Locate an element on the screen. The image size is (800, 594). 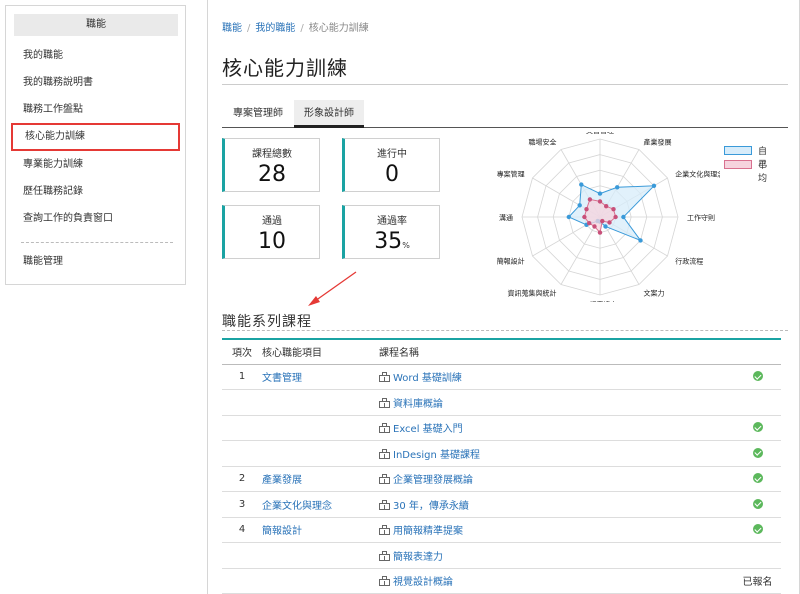
stat-value: 28 is located at coordinates (272, 174).